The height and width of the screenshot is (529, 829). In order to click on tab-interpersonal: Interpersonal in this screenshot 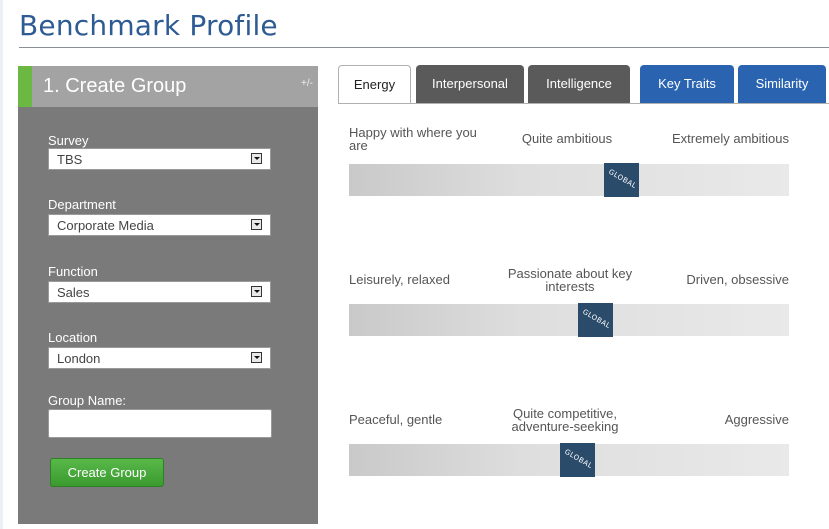, I will do `click(470, 84)`.